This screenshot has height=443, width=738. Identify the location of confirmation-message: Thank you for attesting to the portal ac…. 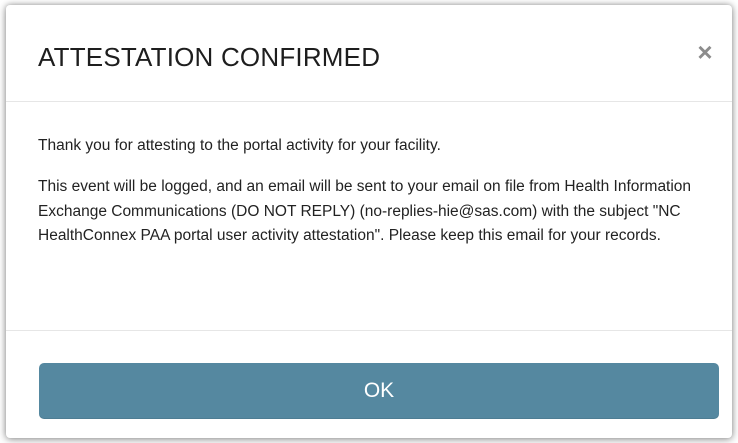
(239, 145).